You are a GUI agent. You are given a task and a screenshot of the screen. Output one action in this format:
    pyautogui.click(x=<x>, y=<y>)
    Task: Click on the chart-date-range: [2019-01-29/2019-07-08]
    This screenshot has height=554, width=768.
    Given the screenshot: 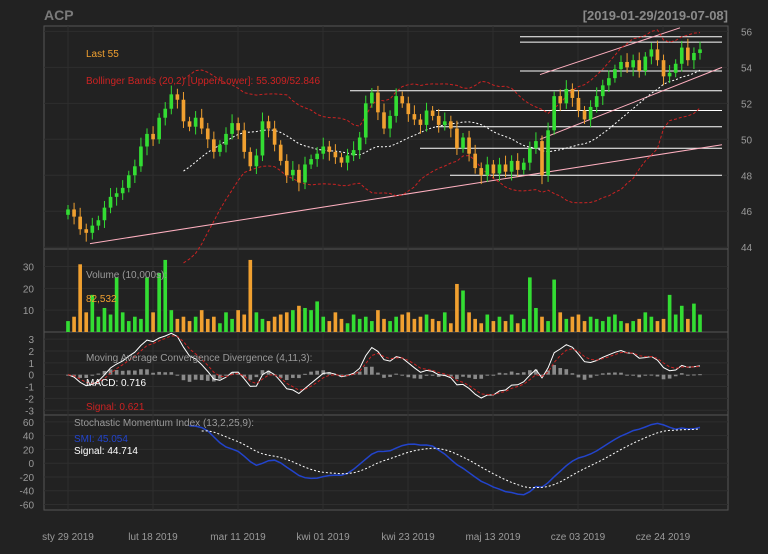 What is the action you would take?
    pyautogui.click(x=655, y=15)
    